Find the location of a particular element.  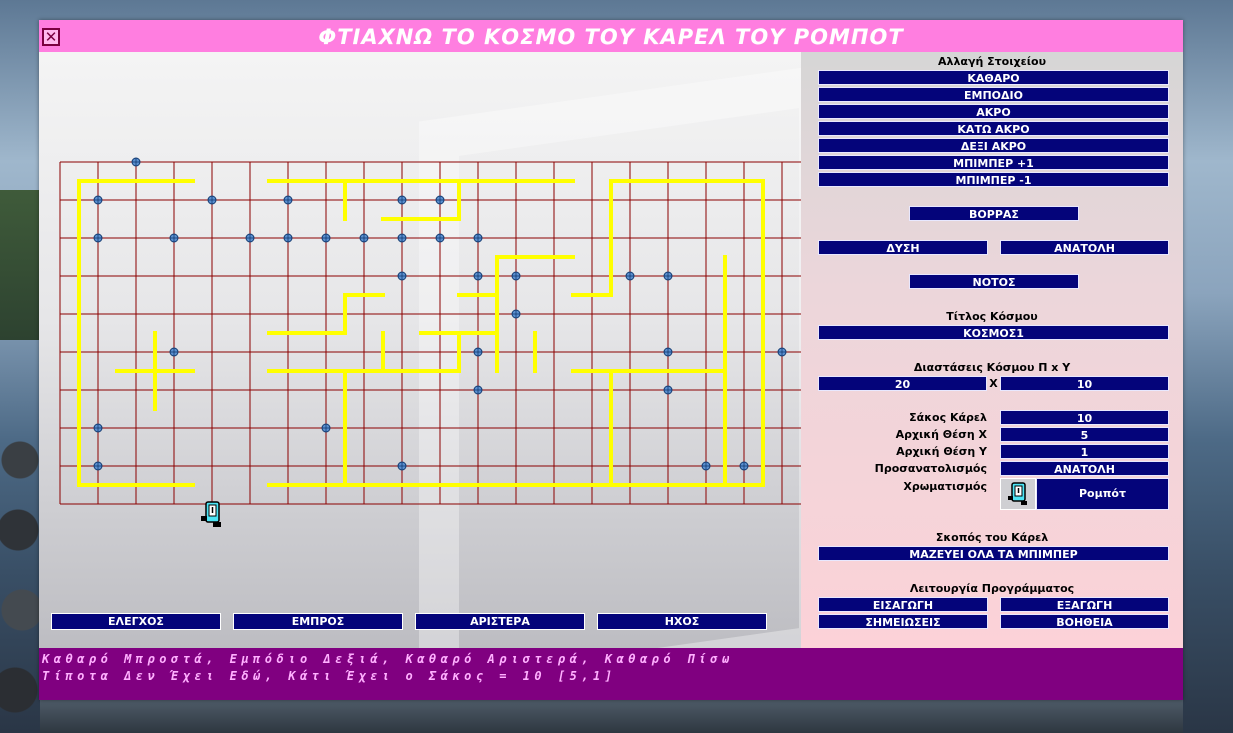

start-y-field: 1 is located at coordinates (1084, 451).